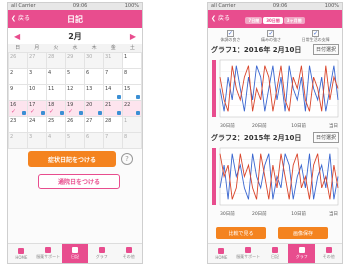 This screenshot has height=264, width=350. I want to click on calendar-day: 29, so click(75, 60).